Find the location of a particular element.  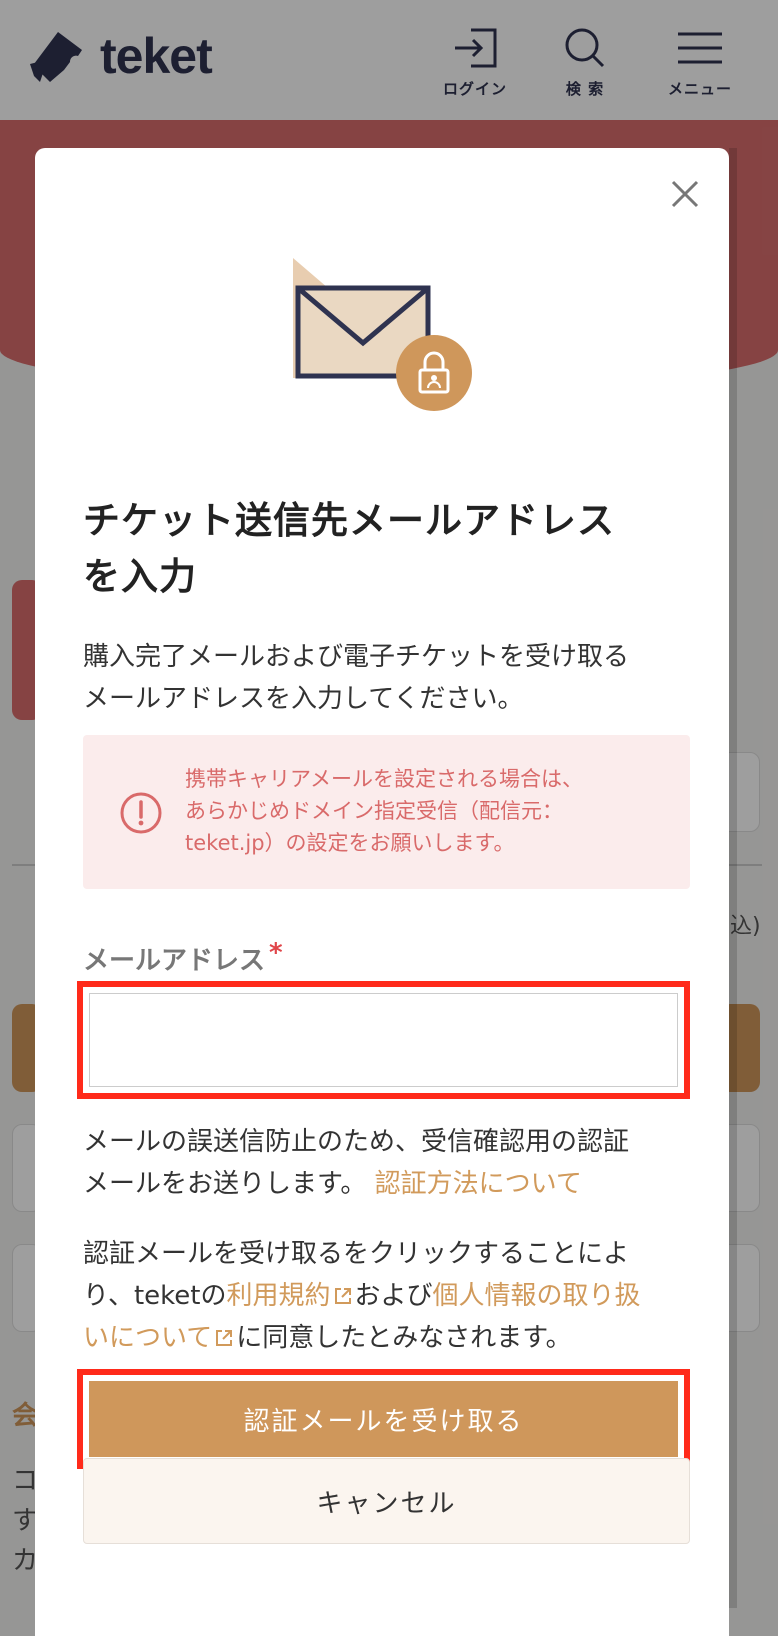

close-button is located at coordinates (685, 194).